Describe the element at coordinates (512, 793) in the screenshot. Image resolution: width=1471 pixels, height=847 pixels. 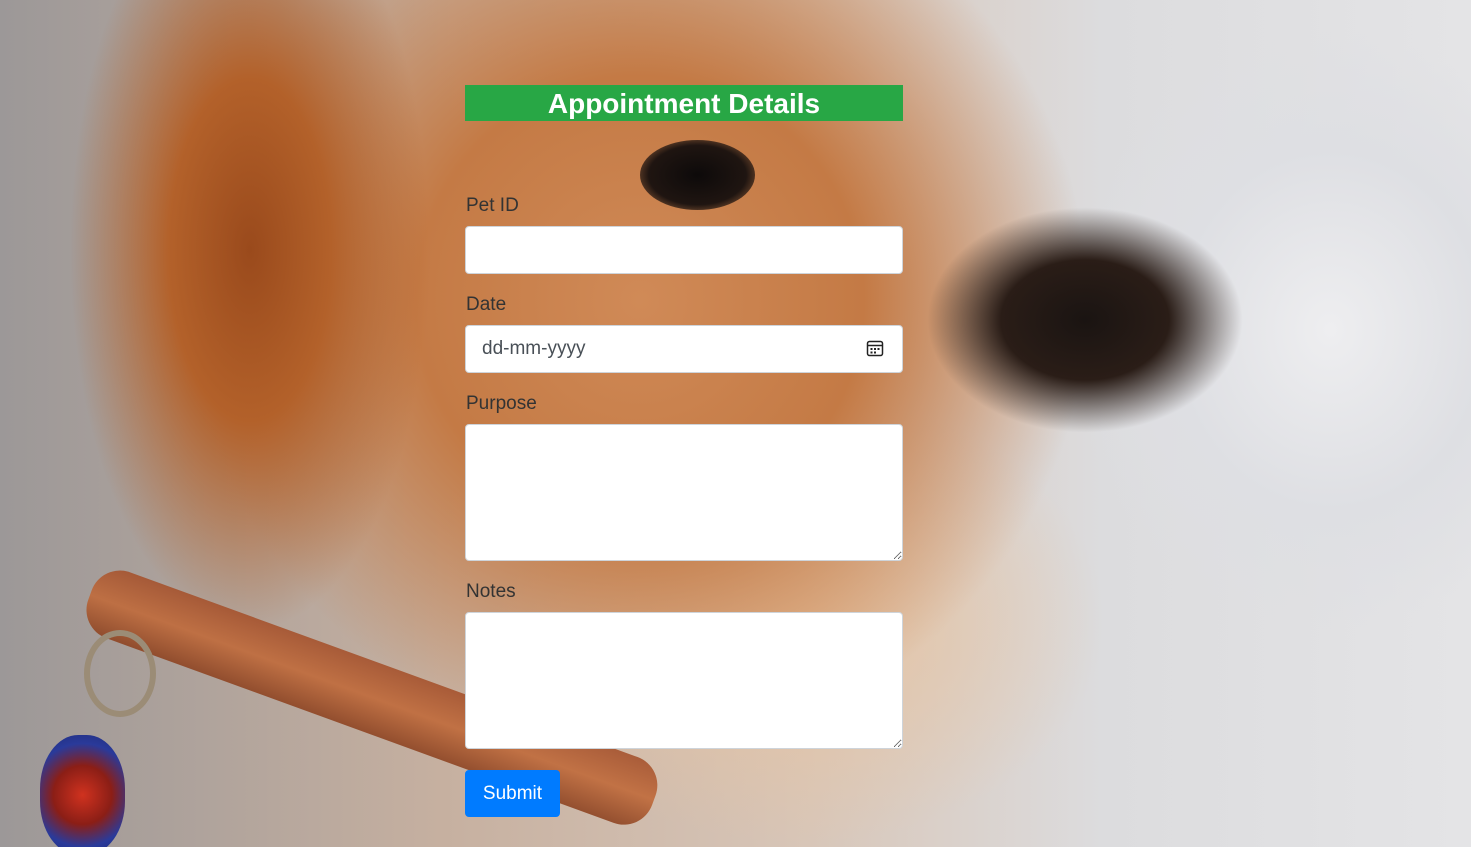
I see `submit-button: Submit` at that location.